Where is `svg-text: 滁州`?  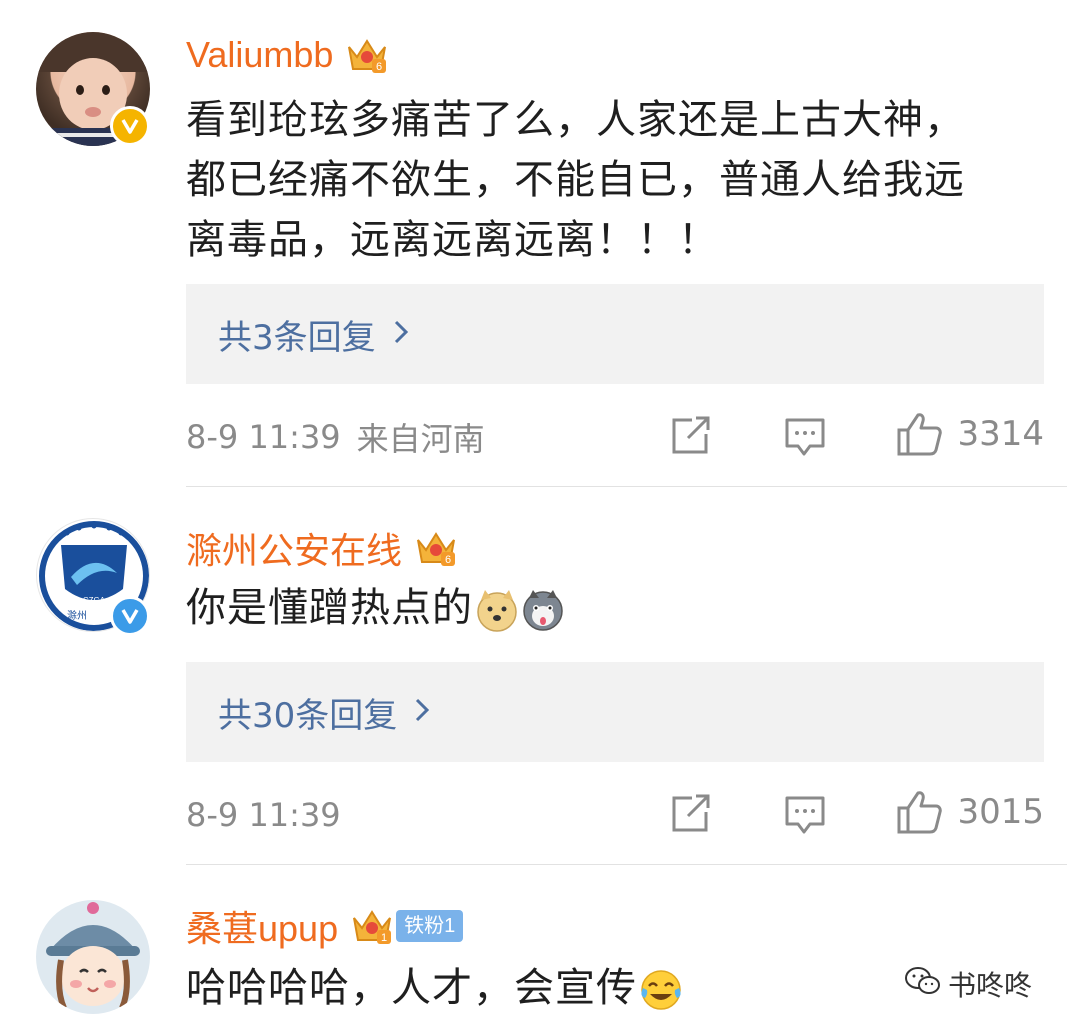 svg-text: 滁州 is located at coordinates (77, 615).